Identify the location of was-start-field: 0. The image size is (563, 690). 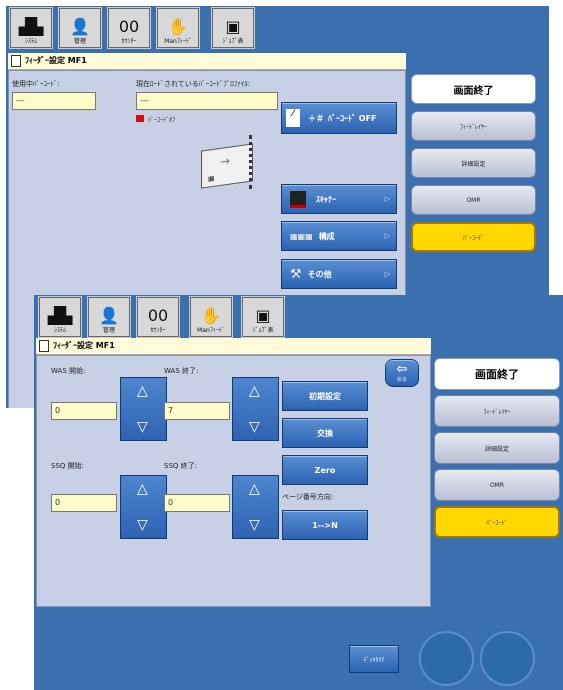
(84, 411).